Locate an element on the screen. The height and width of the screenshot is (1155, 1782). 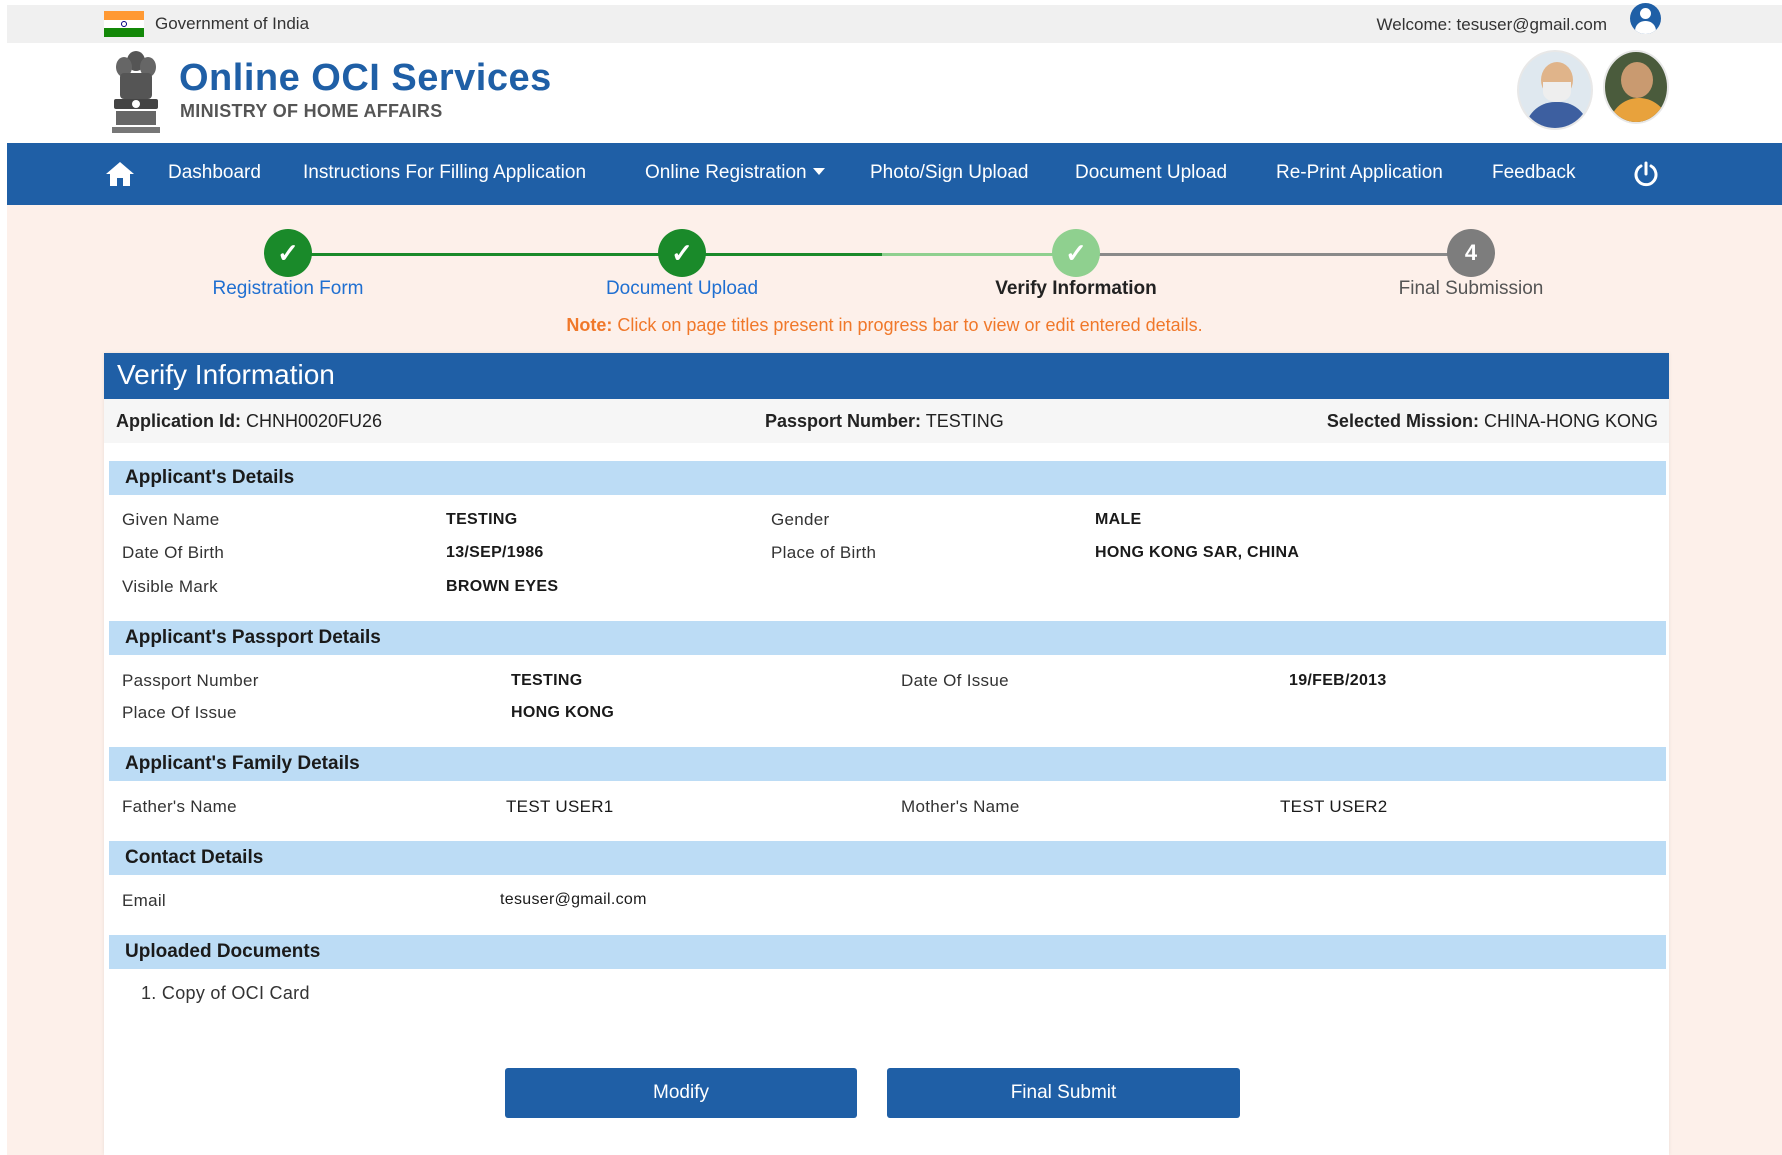
modify-button: Modify is located at coordinates (681, 1093).